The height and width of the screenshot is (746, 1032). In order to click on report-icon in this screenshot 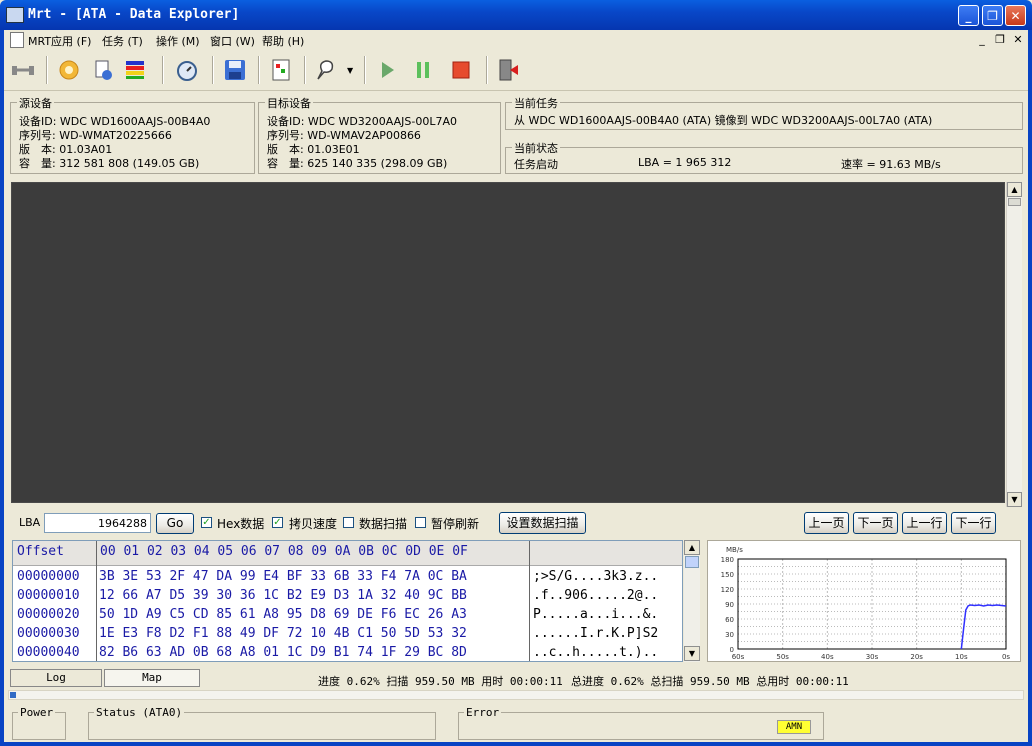, I will do `click(281, 70)`.